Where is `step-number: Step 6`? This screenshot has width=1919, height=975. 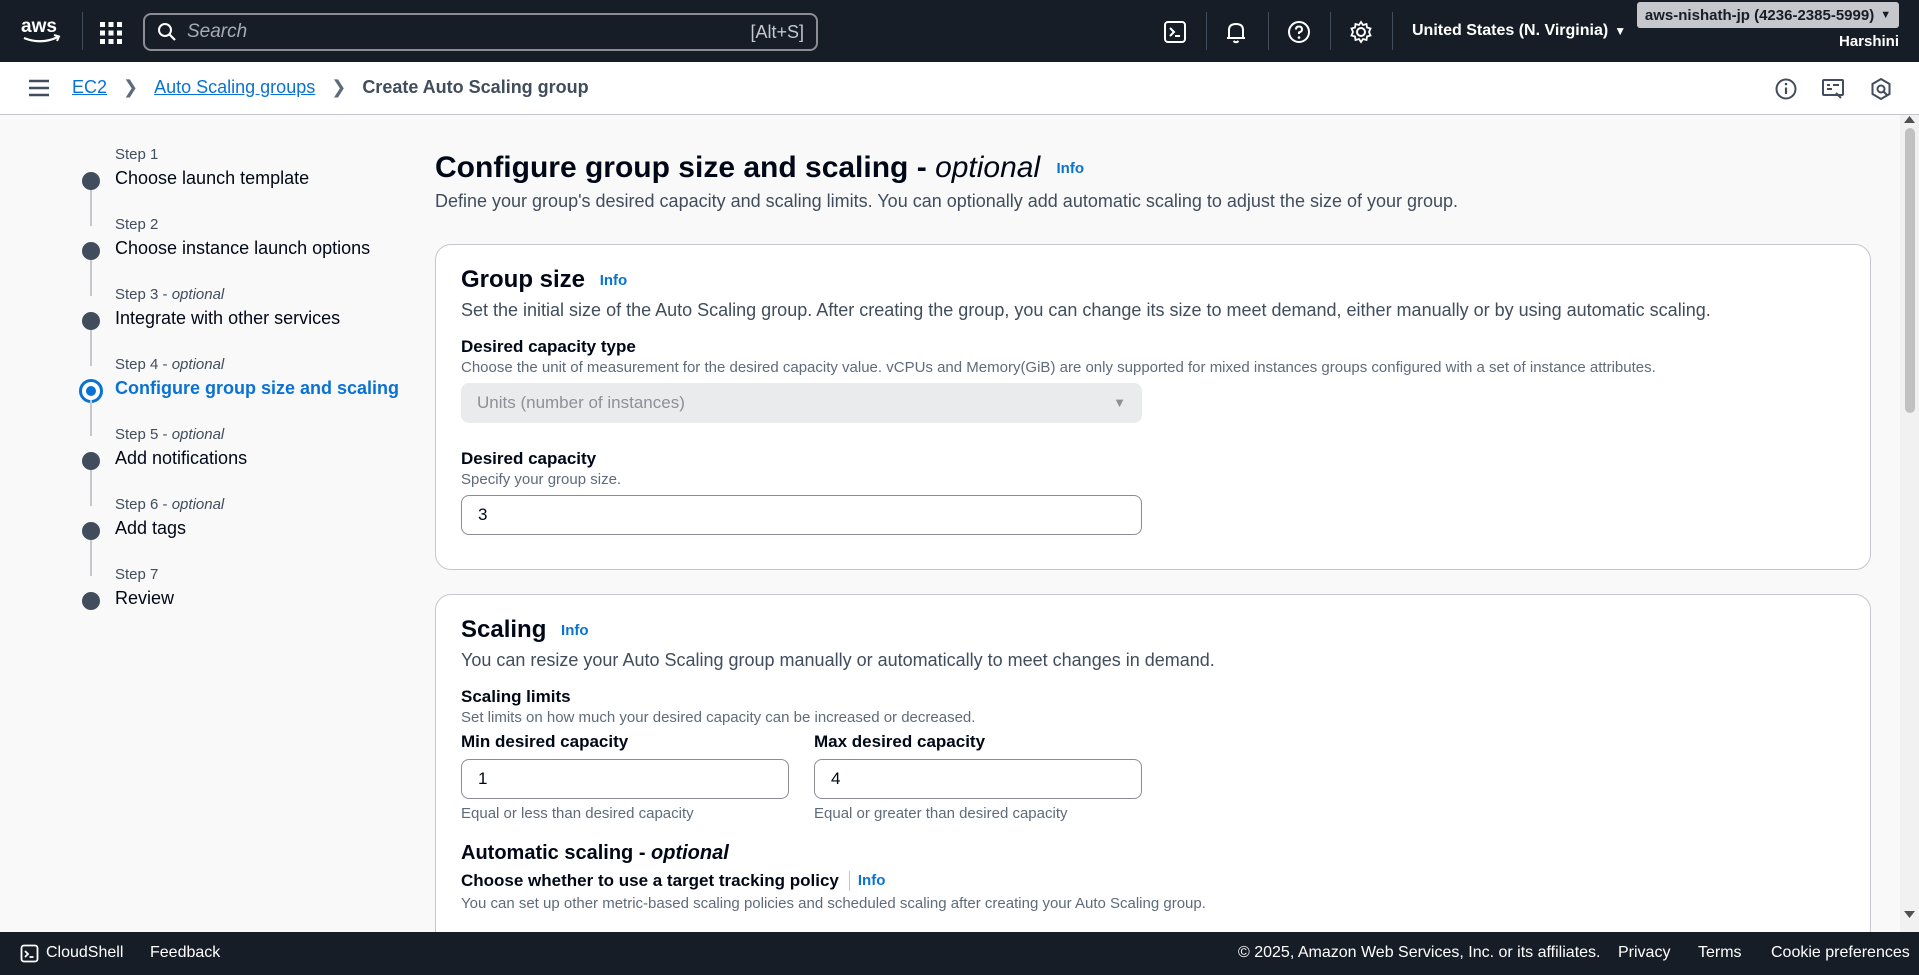
step-number: Step 6 is located at coordinates (137, 504).